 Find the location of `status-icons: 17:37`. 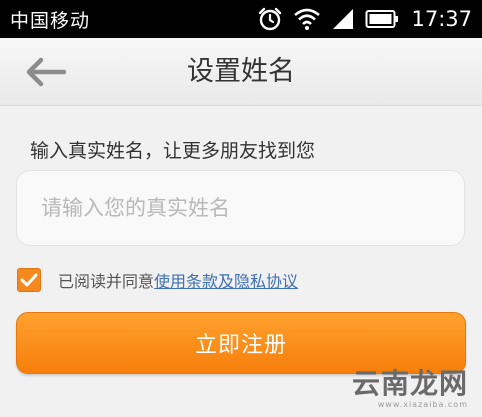

status-icons: 17:37 is located at coordinates (364, 19).